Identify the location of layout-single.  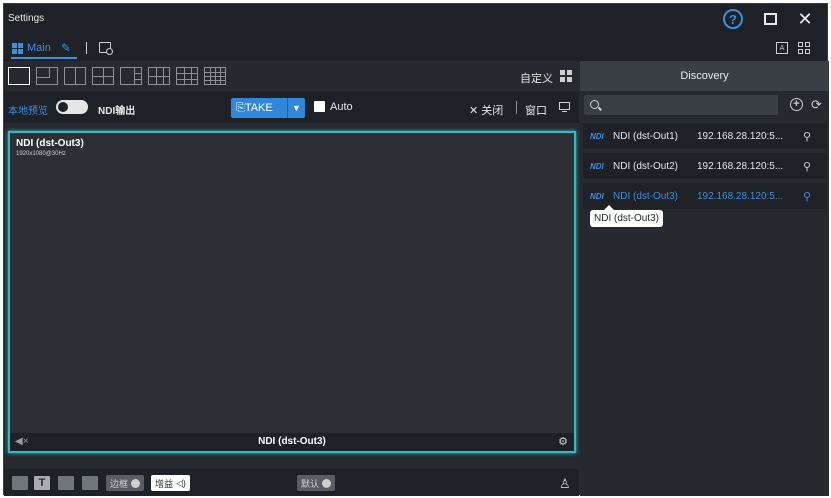
(19, 76).